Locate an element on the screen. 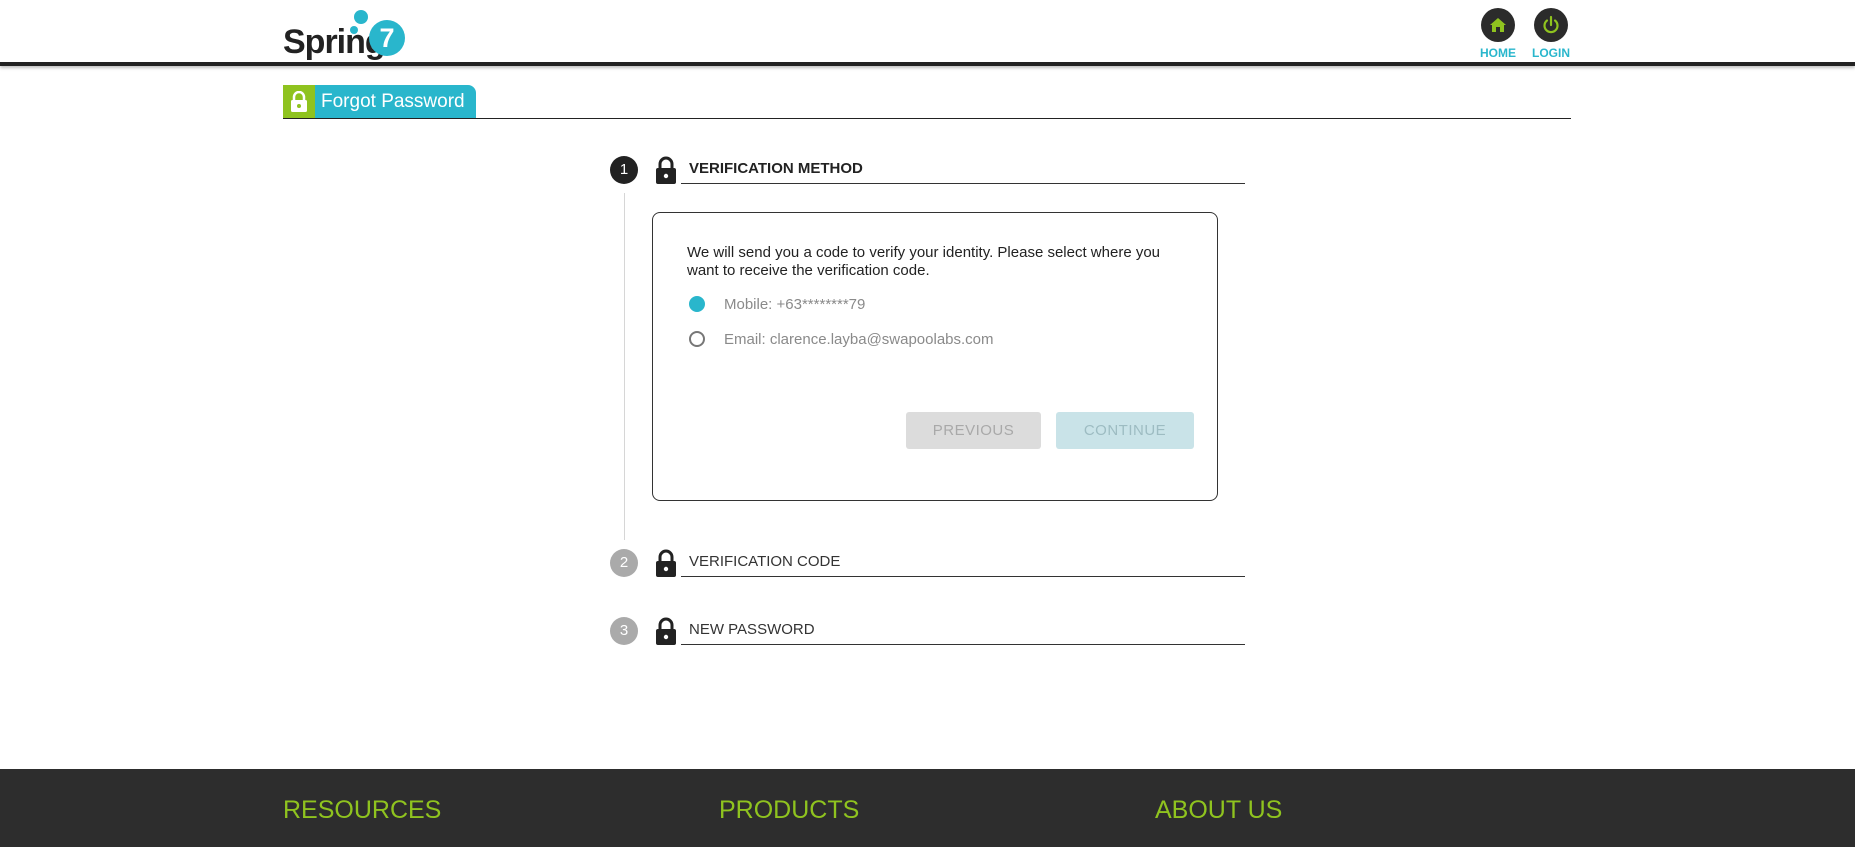 The image size is (1855, 847). step-number: 1 is located at coordinates (624, 170).